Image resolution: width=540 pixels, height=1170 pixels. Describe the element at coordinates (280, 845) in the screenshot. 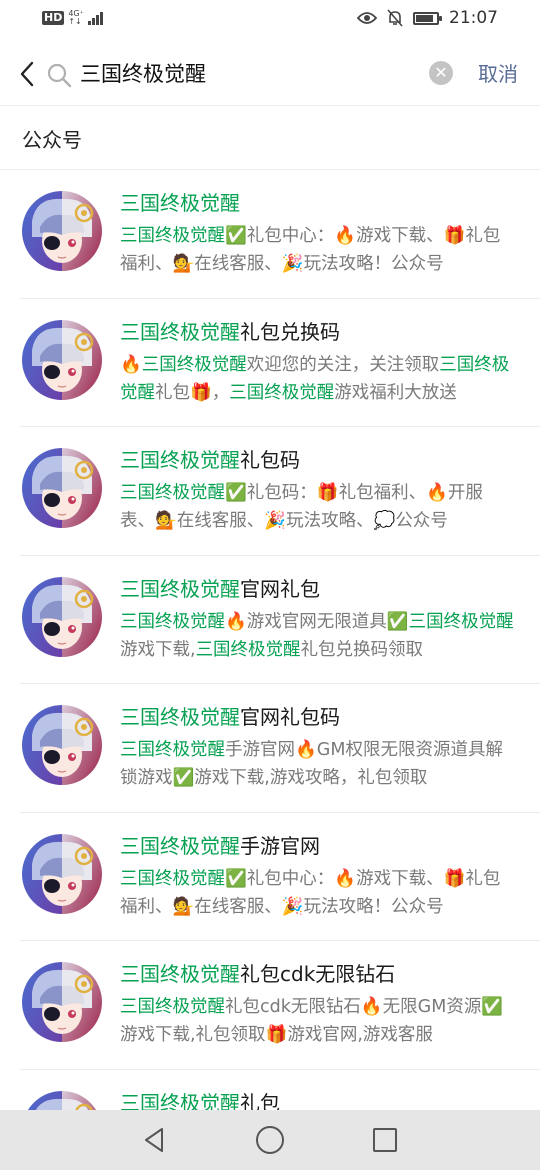

I see `text-segment: 手游官网` at that location.